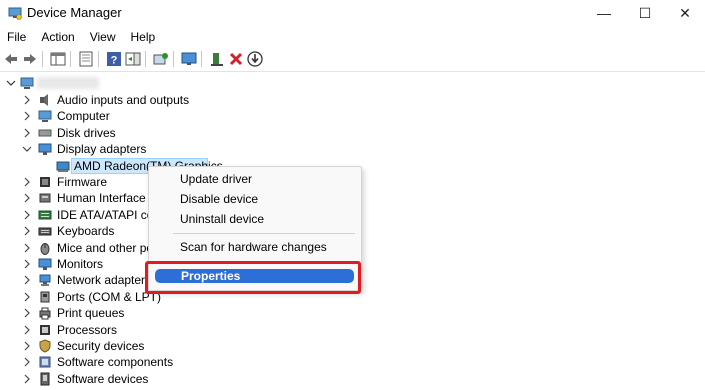  Describe the element at coordinates (123, 100) in the screenshot. I see `tree-item-label: Audio inputs and outputs` at that location.